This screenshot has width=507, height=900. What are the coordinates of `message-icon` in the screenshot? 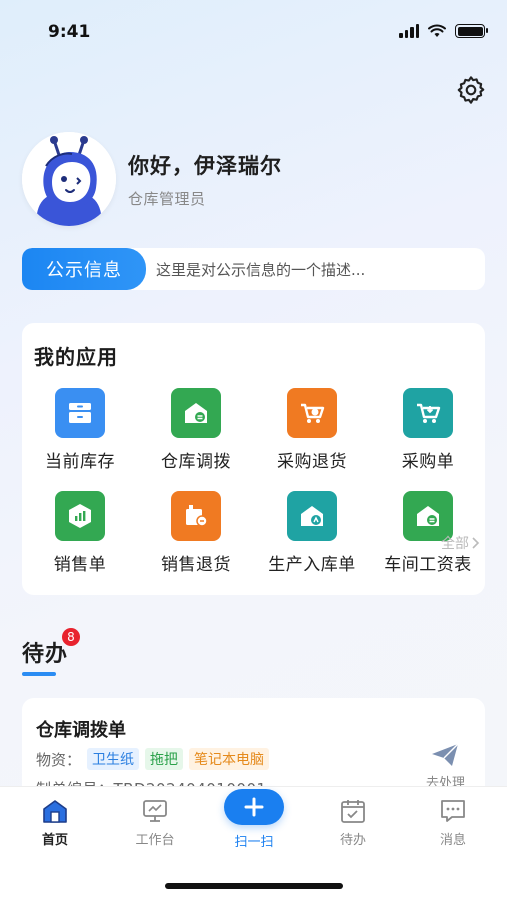 It's located at (453, 811).